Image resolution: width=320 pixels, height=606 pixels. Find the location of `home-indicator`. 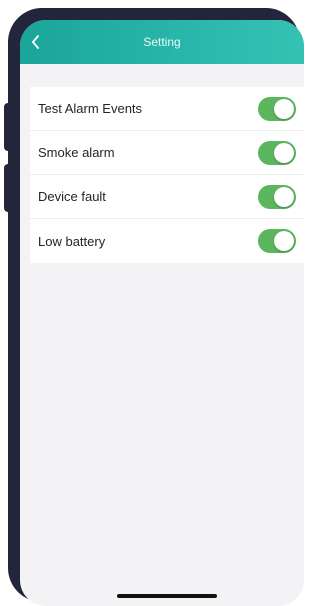

home-indicator is located at coordinates (167, 596).